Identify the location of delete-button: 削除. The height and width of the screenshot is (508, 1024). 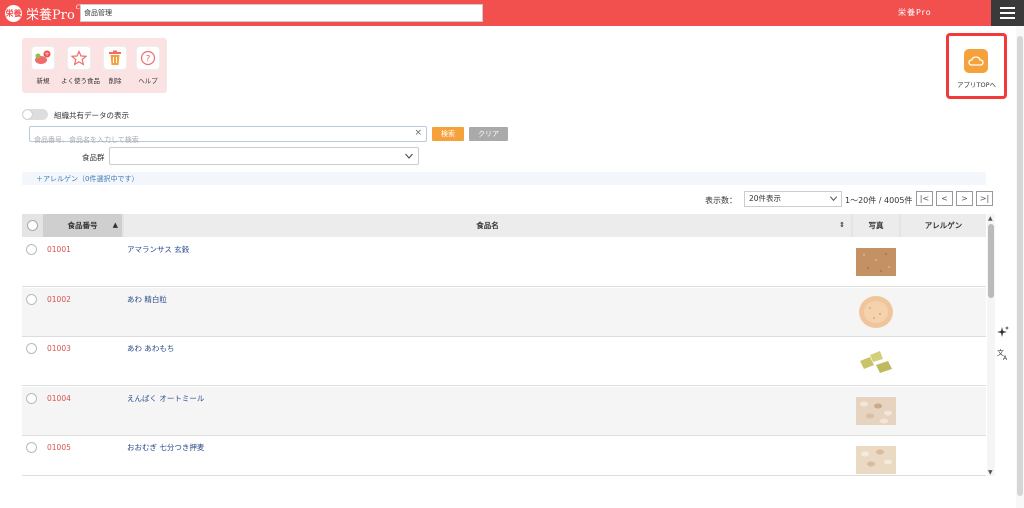
(115, 65).